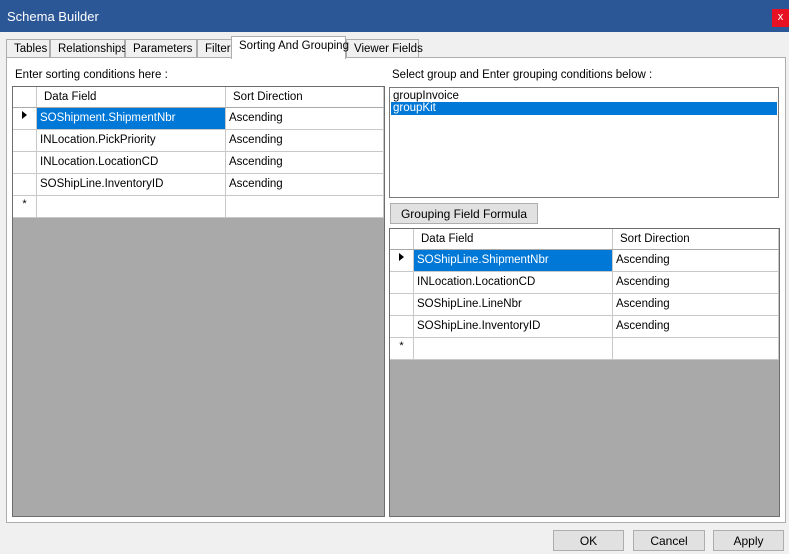 Image resolution: width=789 pixels, height=554 pixels. I want to click on grouping-header-corner, so click(402, 239).